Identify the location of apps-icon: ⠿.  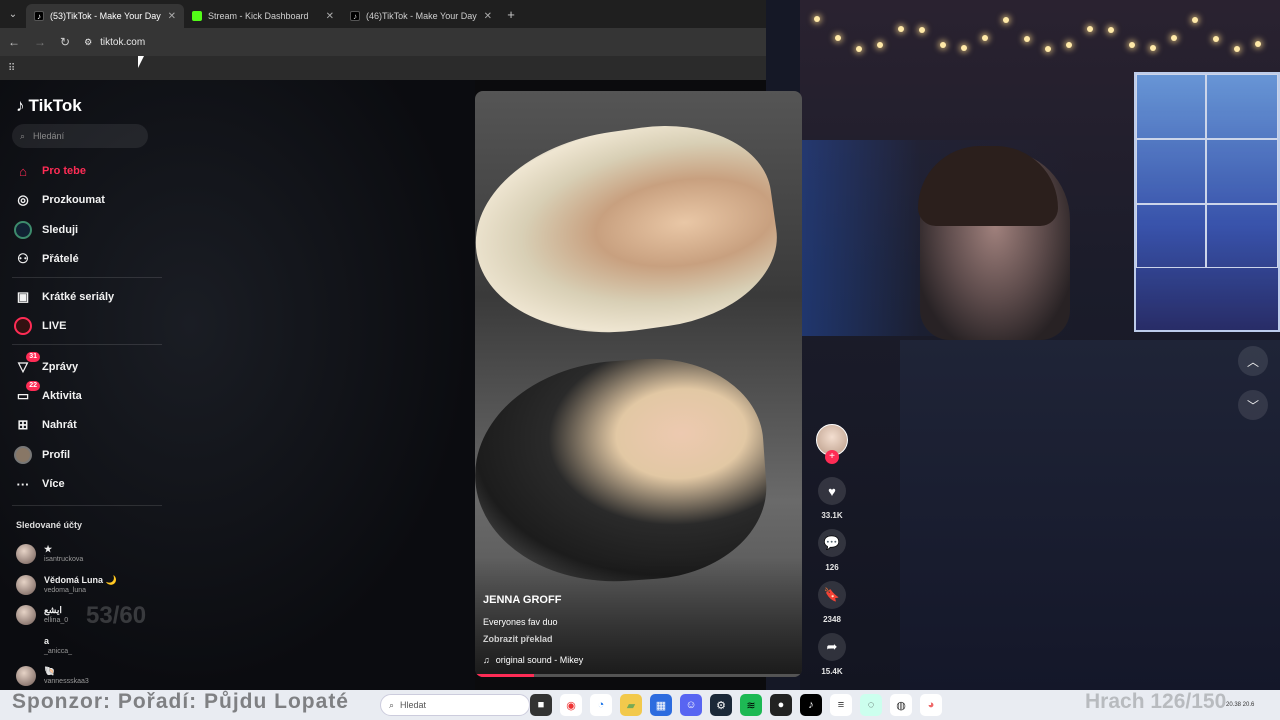
(11, 68).